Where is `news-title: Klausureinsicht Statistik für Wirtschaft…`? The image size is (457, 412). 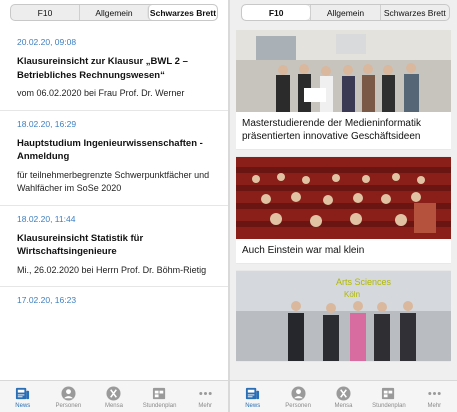 news-title: Klausureinsicht Statistik für Wirtschaft… is located at coordinates (80, 245).